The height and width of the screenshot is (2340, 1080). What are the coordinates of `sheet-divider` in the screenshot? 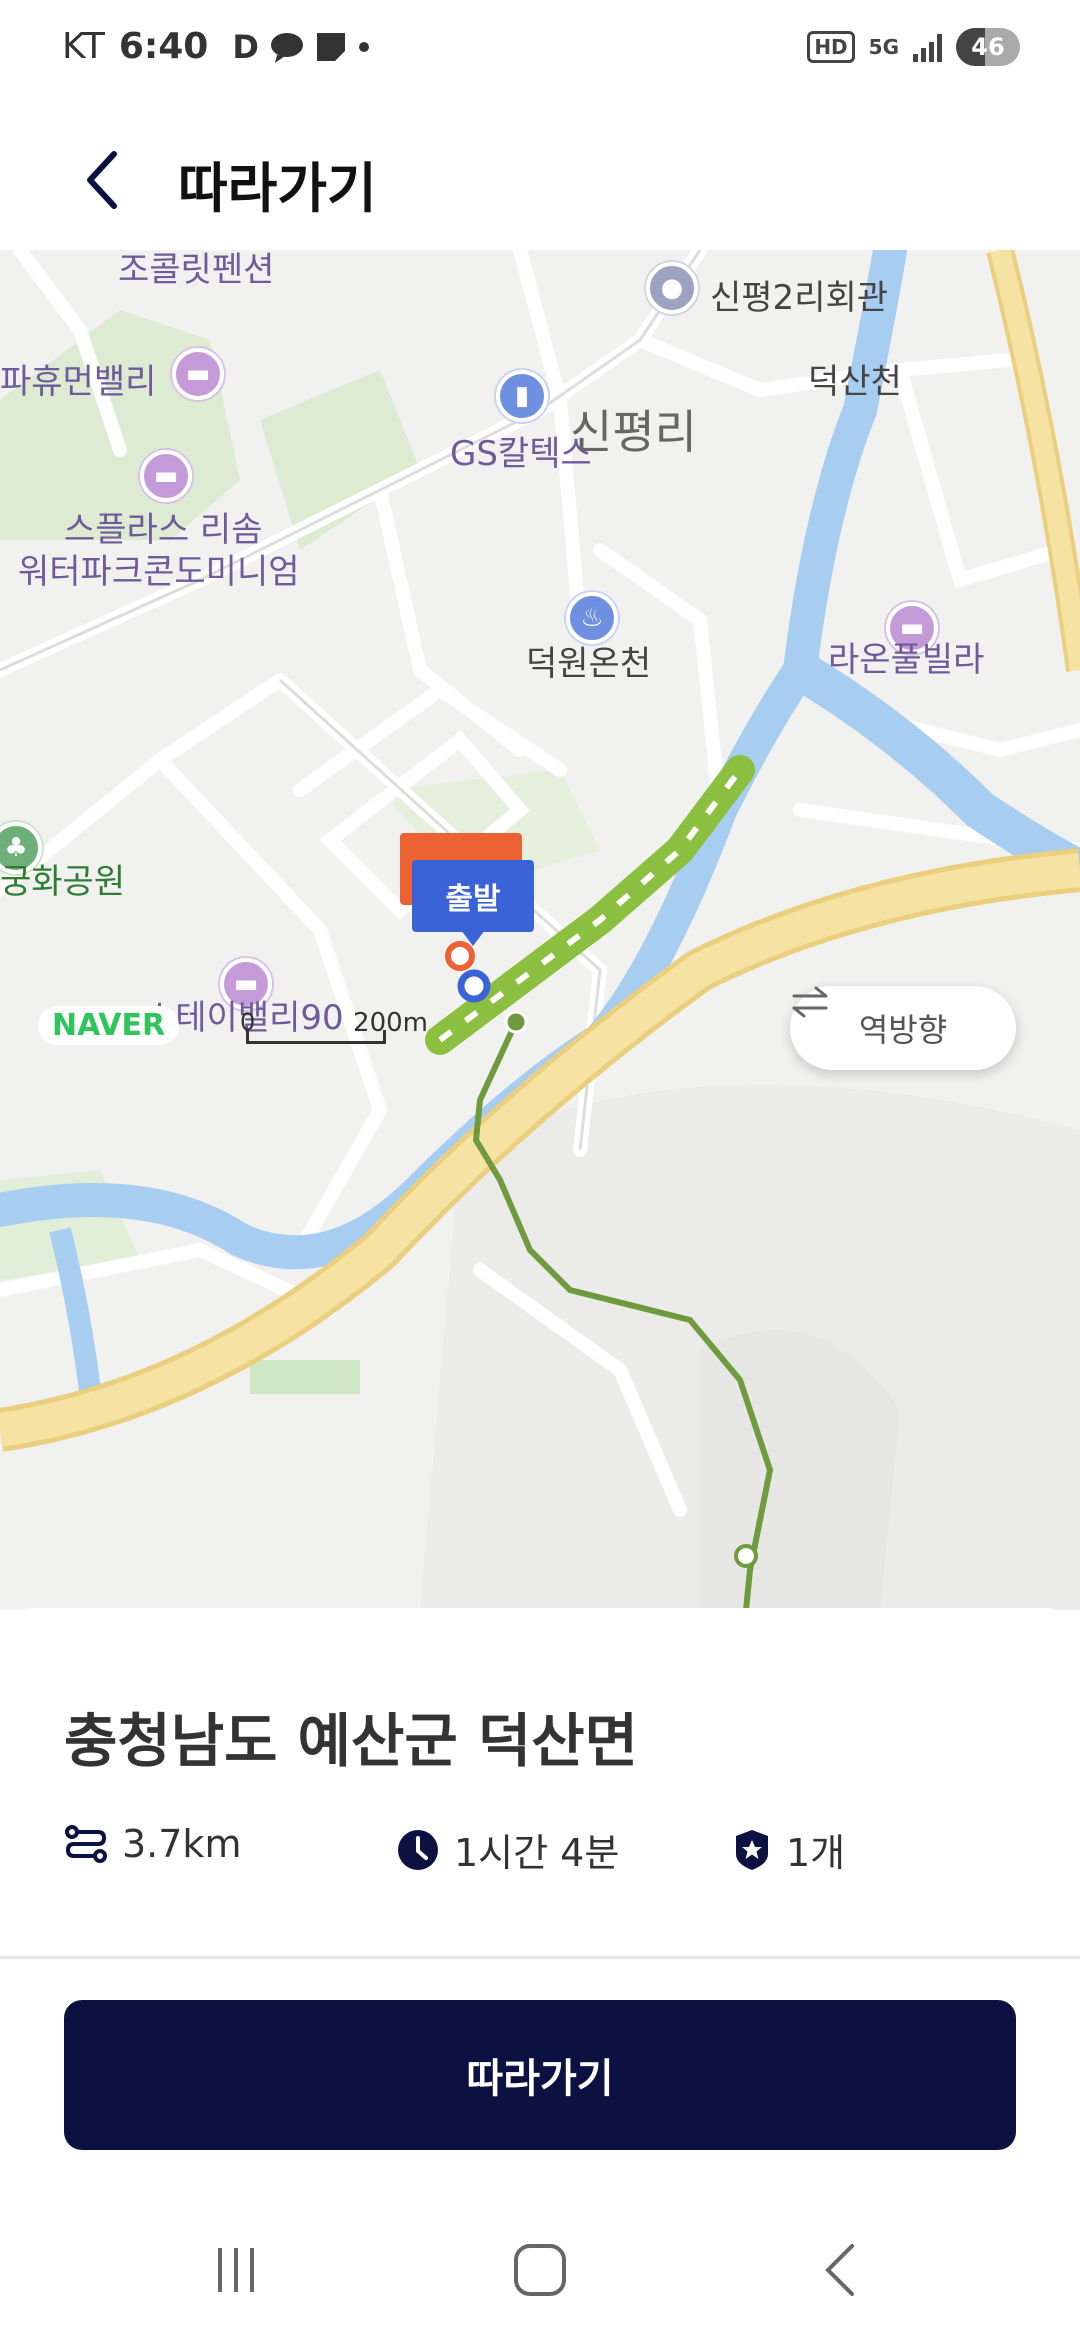 It's located at (540, 1957).